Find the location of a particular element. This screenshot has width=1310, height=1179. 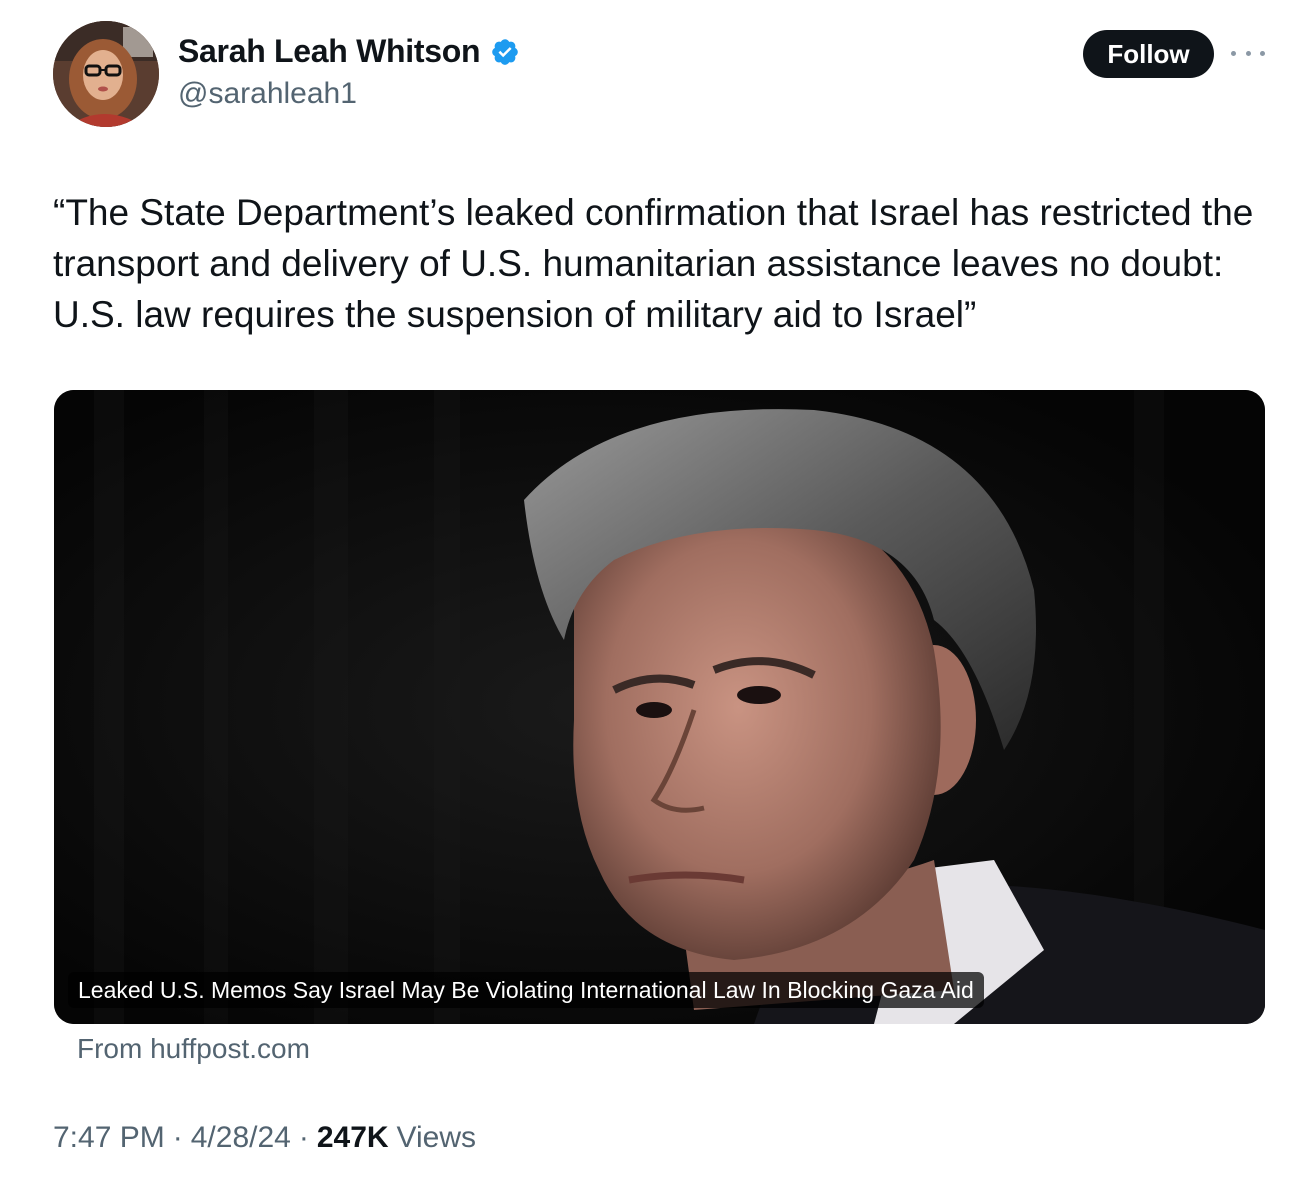

verified-badge-icon is located at coordinates (505, 51).